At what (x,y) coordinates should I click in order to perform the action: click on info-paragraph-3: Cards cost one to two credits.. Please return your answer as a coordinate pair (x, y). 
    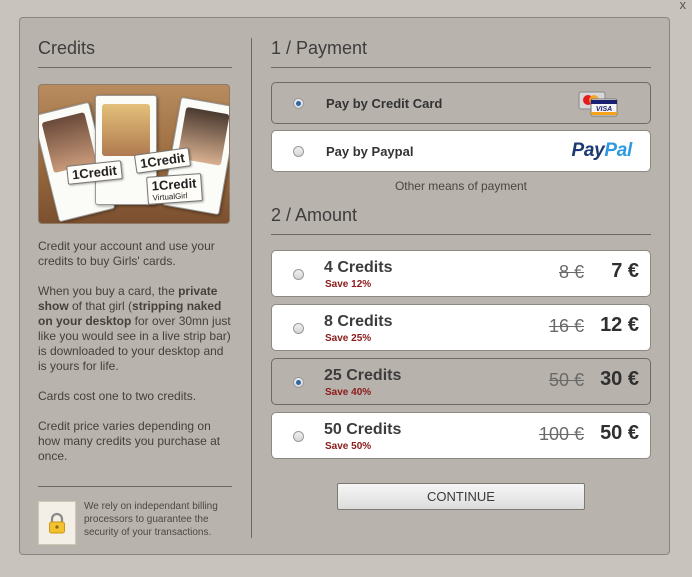
    Looking at the image, I should click on (117, 396).